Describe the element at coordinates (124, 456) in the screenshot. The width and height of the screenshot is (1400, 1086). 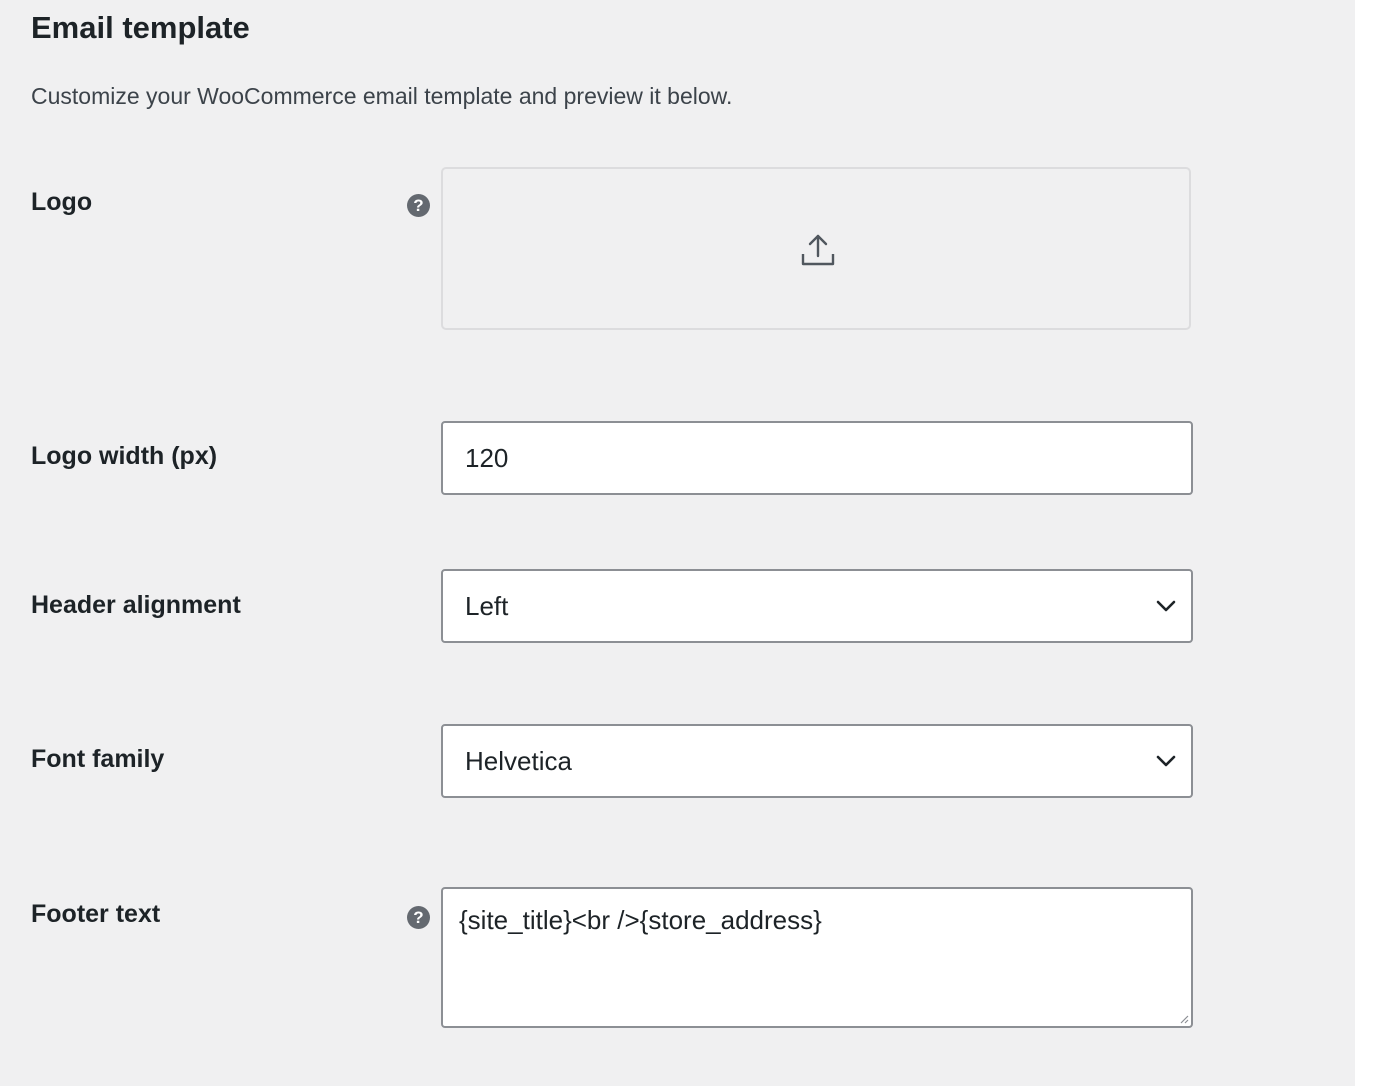
I see `logo-width-label: Logo width (px)` at that location.